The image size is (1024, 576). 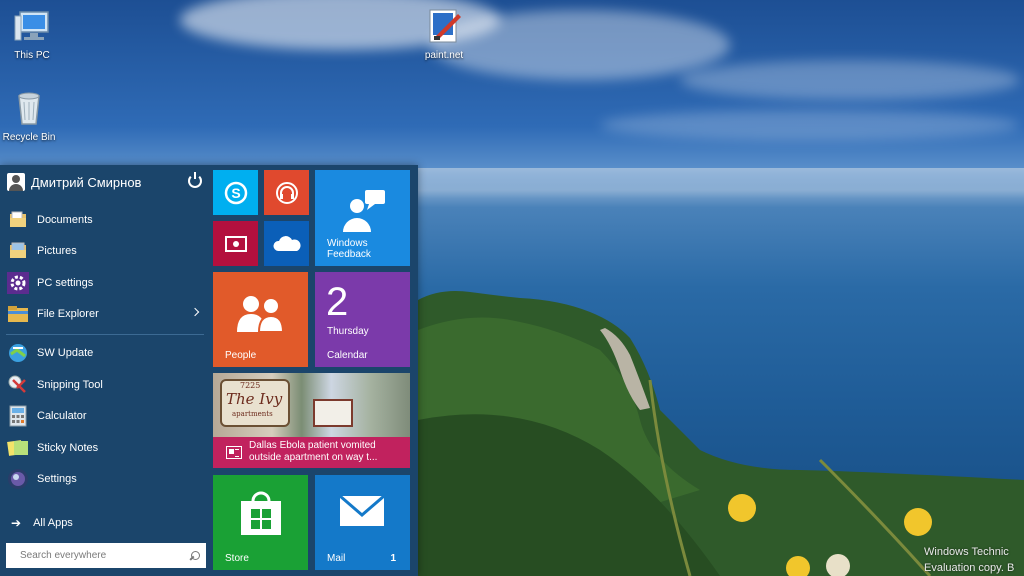 I want to click on video-icon, so click(x=235, y=243).